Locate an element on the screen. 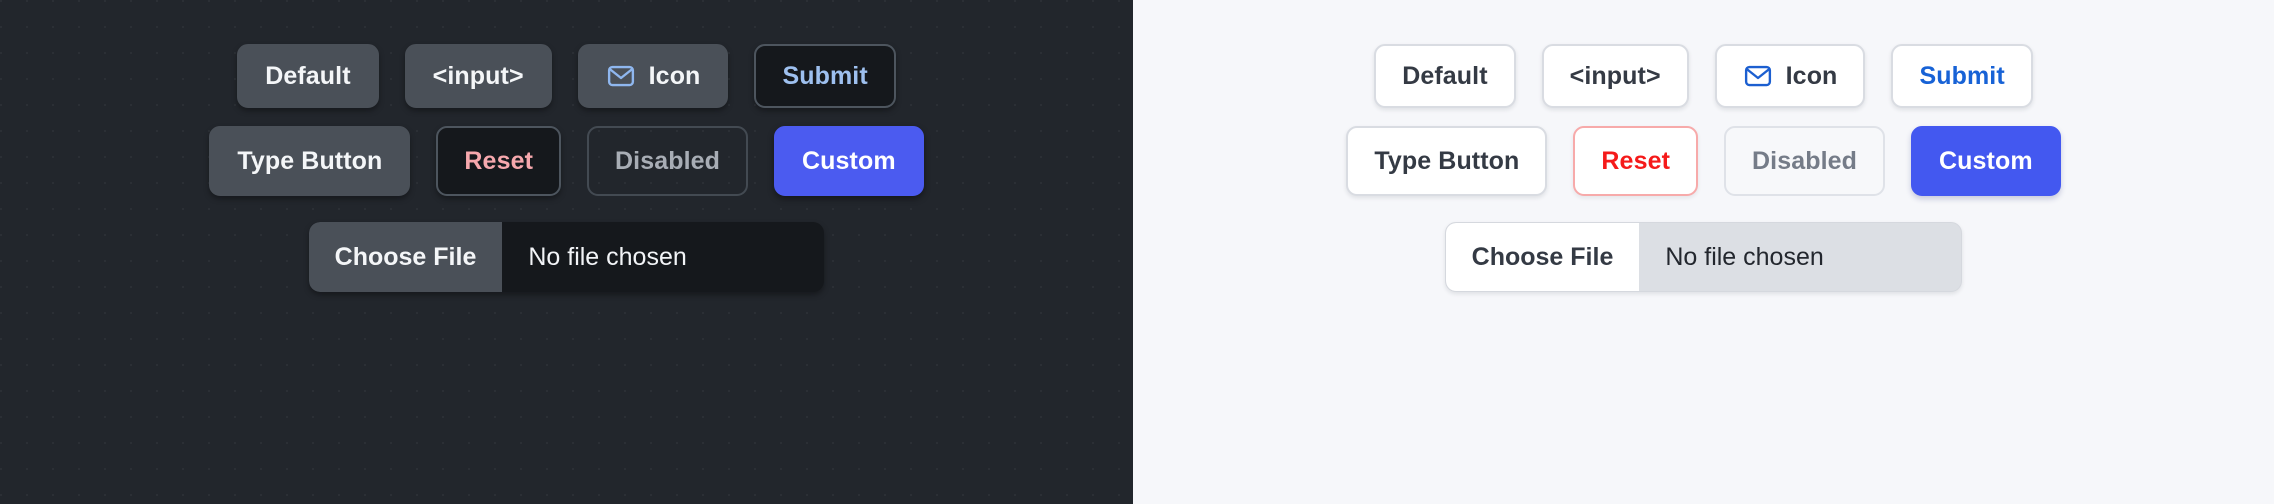  light-icon-button: Icon is located at coordinates (1790, 76).